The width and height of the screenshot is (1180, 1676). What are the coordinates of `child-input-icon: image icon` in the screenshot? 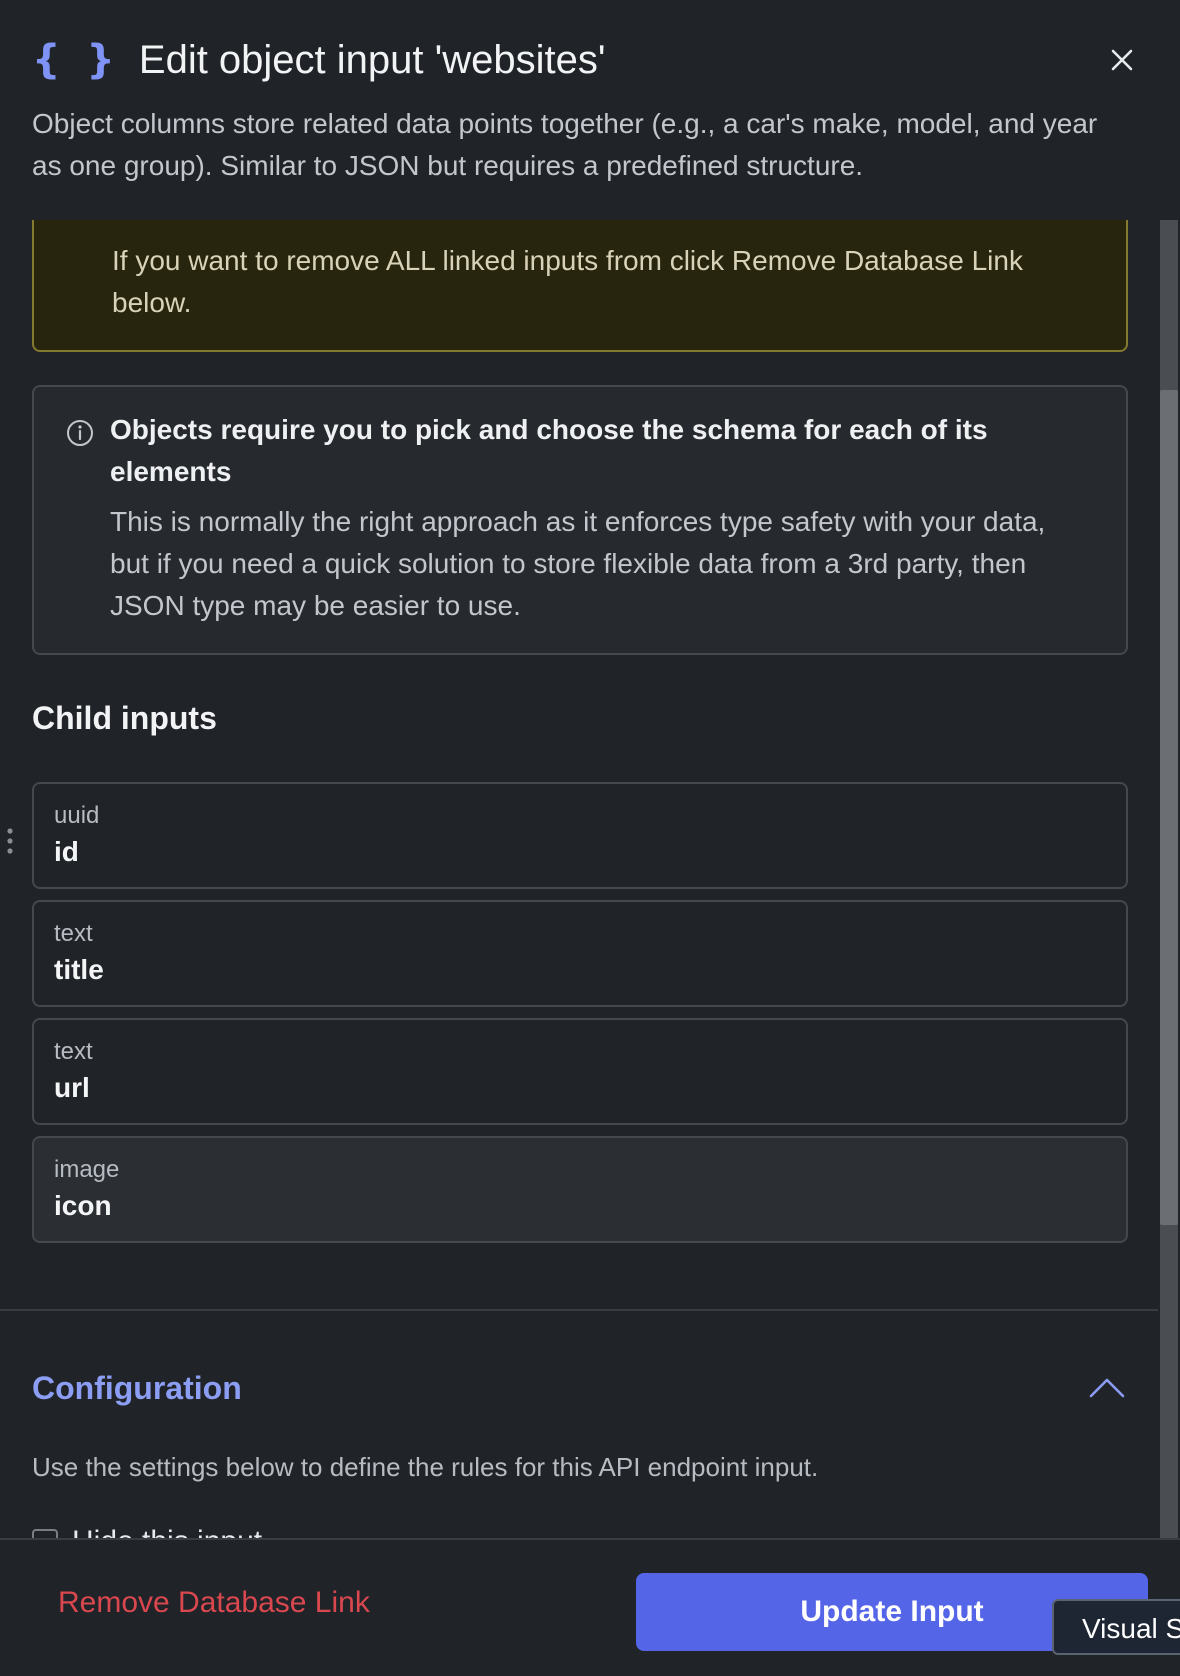 It's located at (580, 1189).